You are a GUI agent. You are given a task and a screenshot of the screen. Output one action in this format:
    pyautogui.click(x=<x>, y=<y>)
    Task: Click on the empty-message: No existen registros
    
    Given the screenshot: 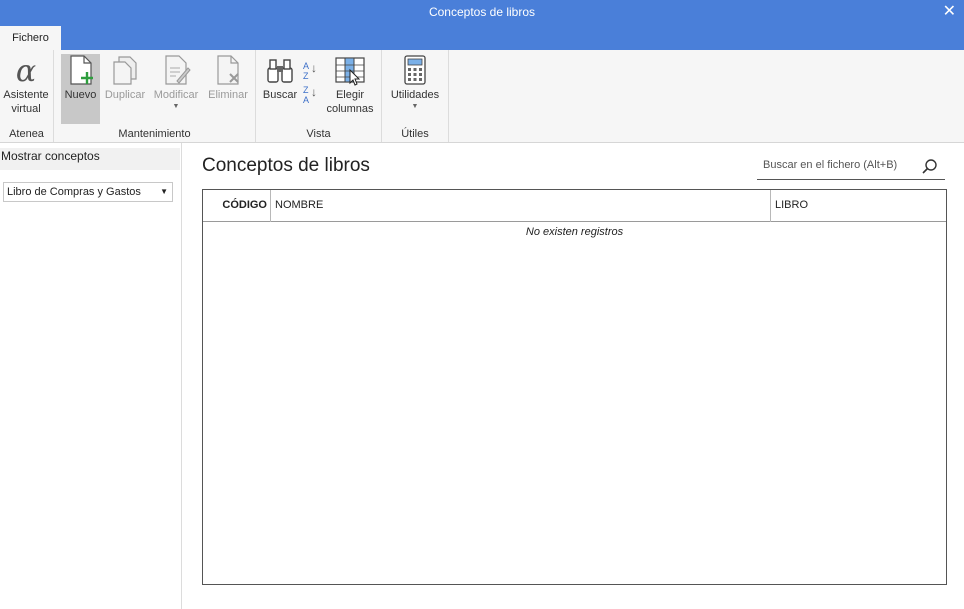 What is the action you would take?
    pyautogui.click(x=574, y=232)
    